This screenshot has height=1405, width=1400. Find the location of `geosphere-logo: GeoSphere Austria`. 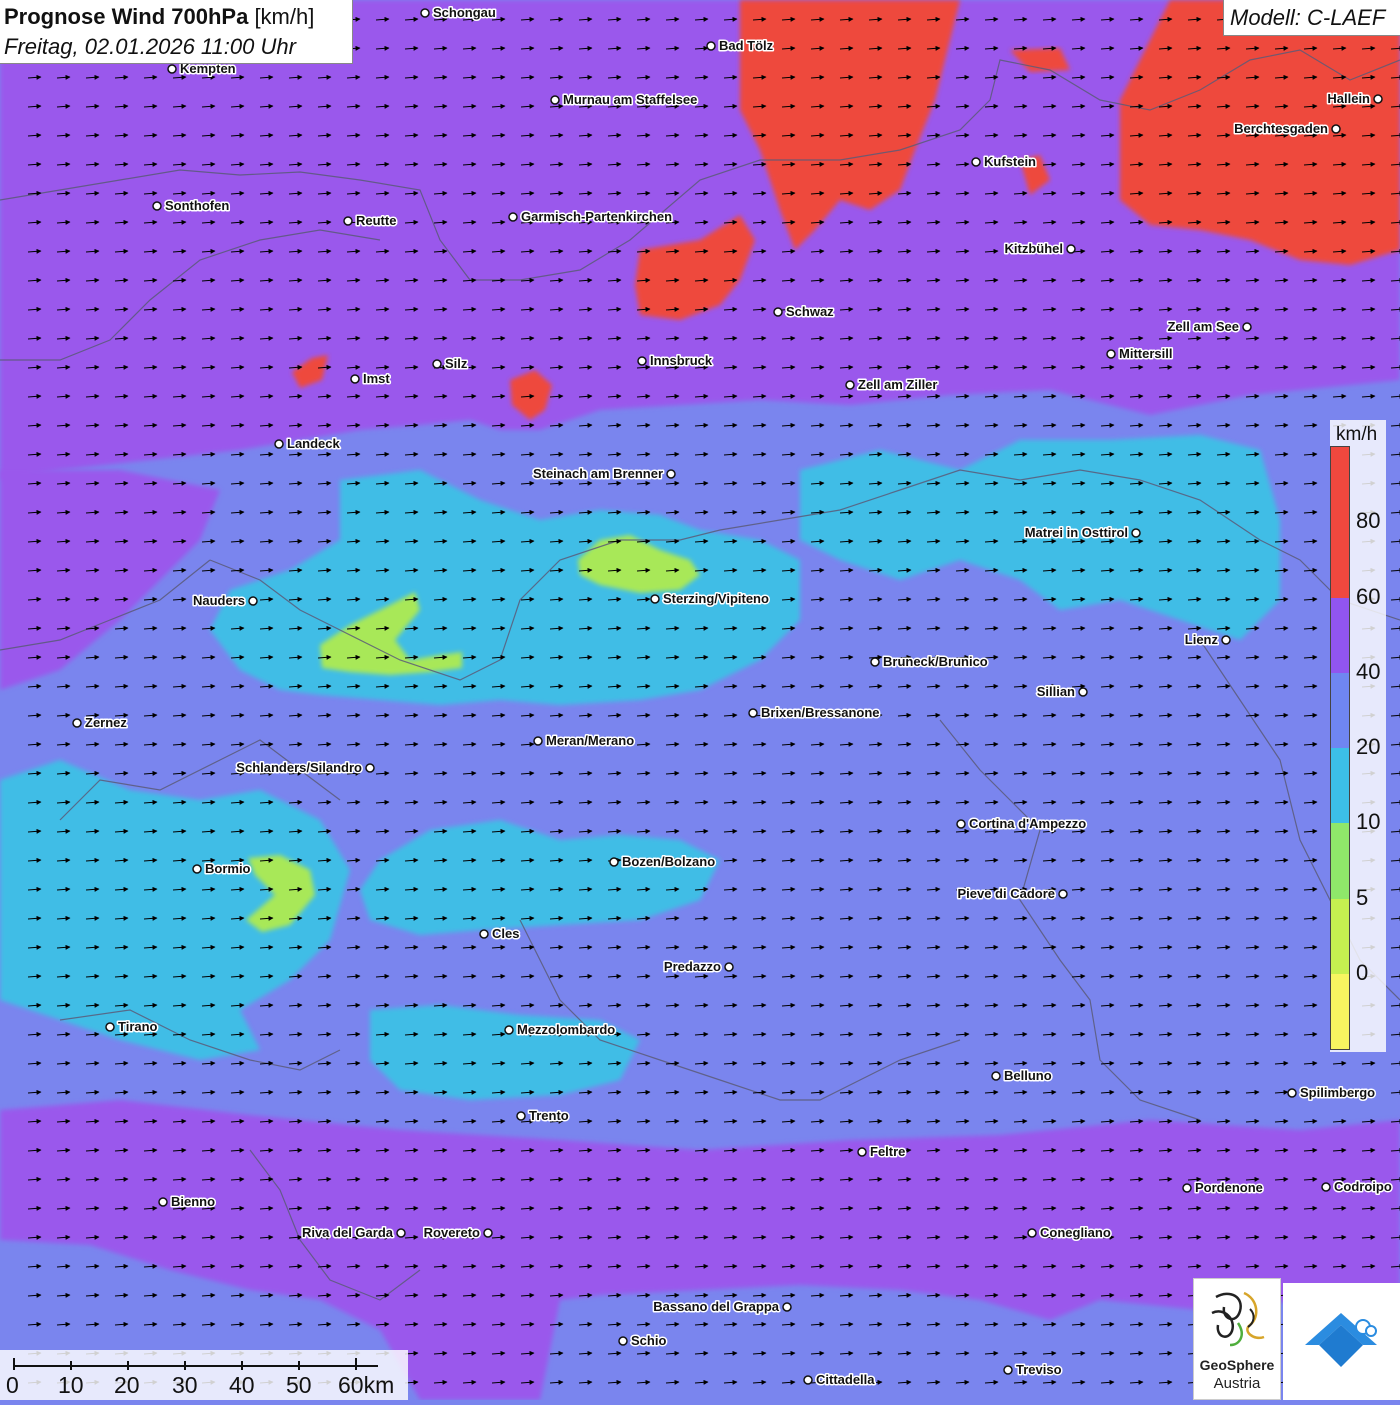

geosphere-logo: GeoSphere Austria is located at coordinates (1237, 1339).